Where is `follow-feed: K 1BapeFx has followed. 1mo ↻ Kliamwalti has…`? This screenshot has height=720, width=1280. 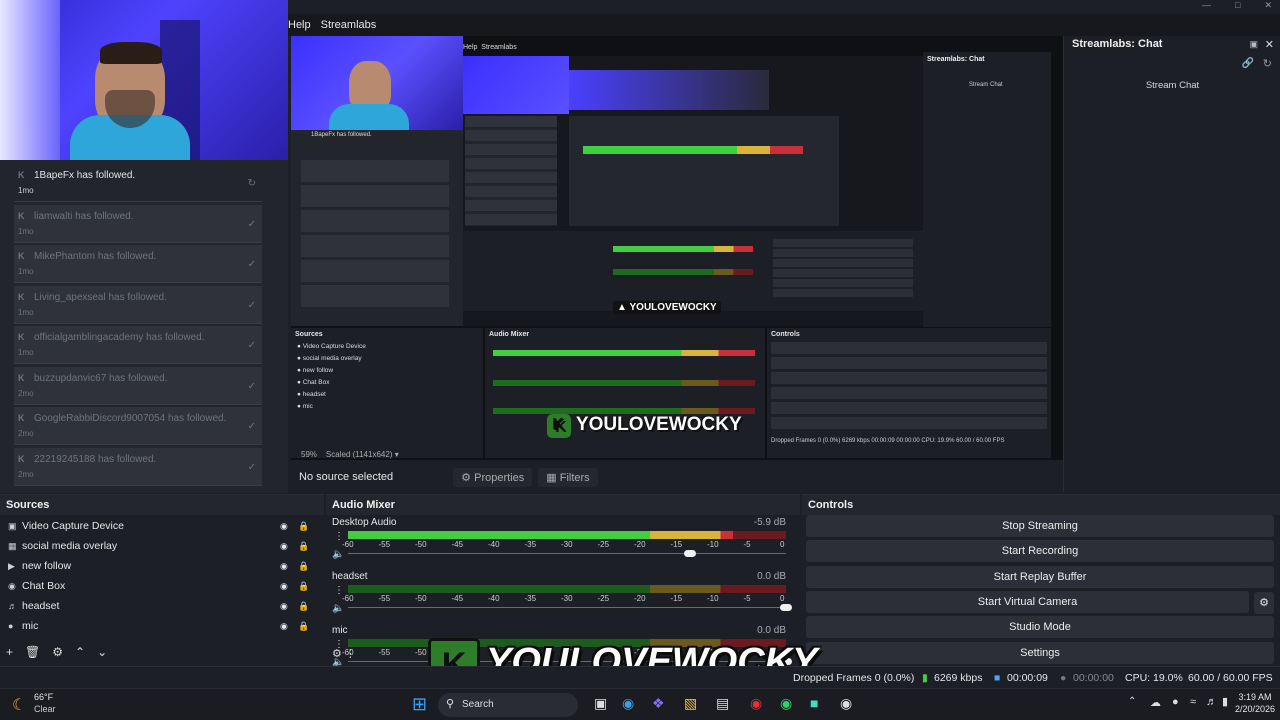 follow-feed: K 1BapeFx has followed. 1mo ↻ Kliamwalti has… is located at coordinates (144, 326).